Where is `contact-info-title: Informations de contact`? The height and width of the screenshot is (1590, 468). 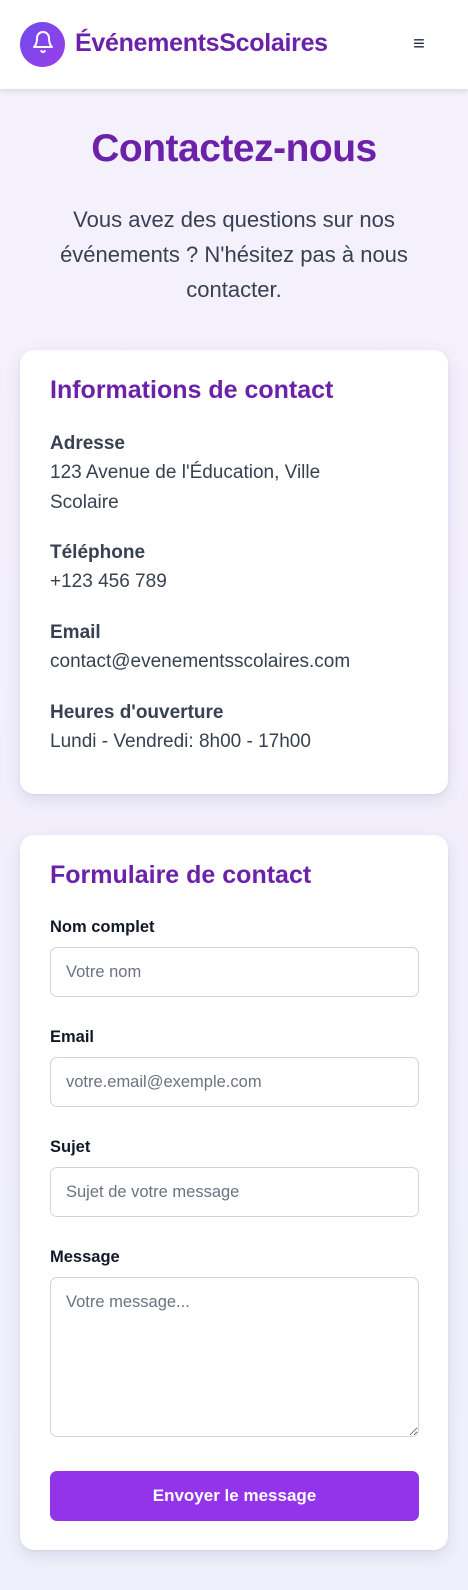 contact-info-title: Informations de contact is located at coordinates (192, 390).